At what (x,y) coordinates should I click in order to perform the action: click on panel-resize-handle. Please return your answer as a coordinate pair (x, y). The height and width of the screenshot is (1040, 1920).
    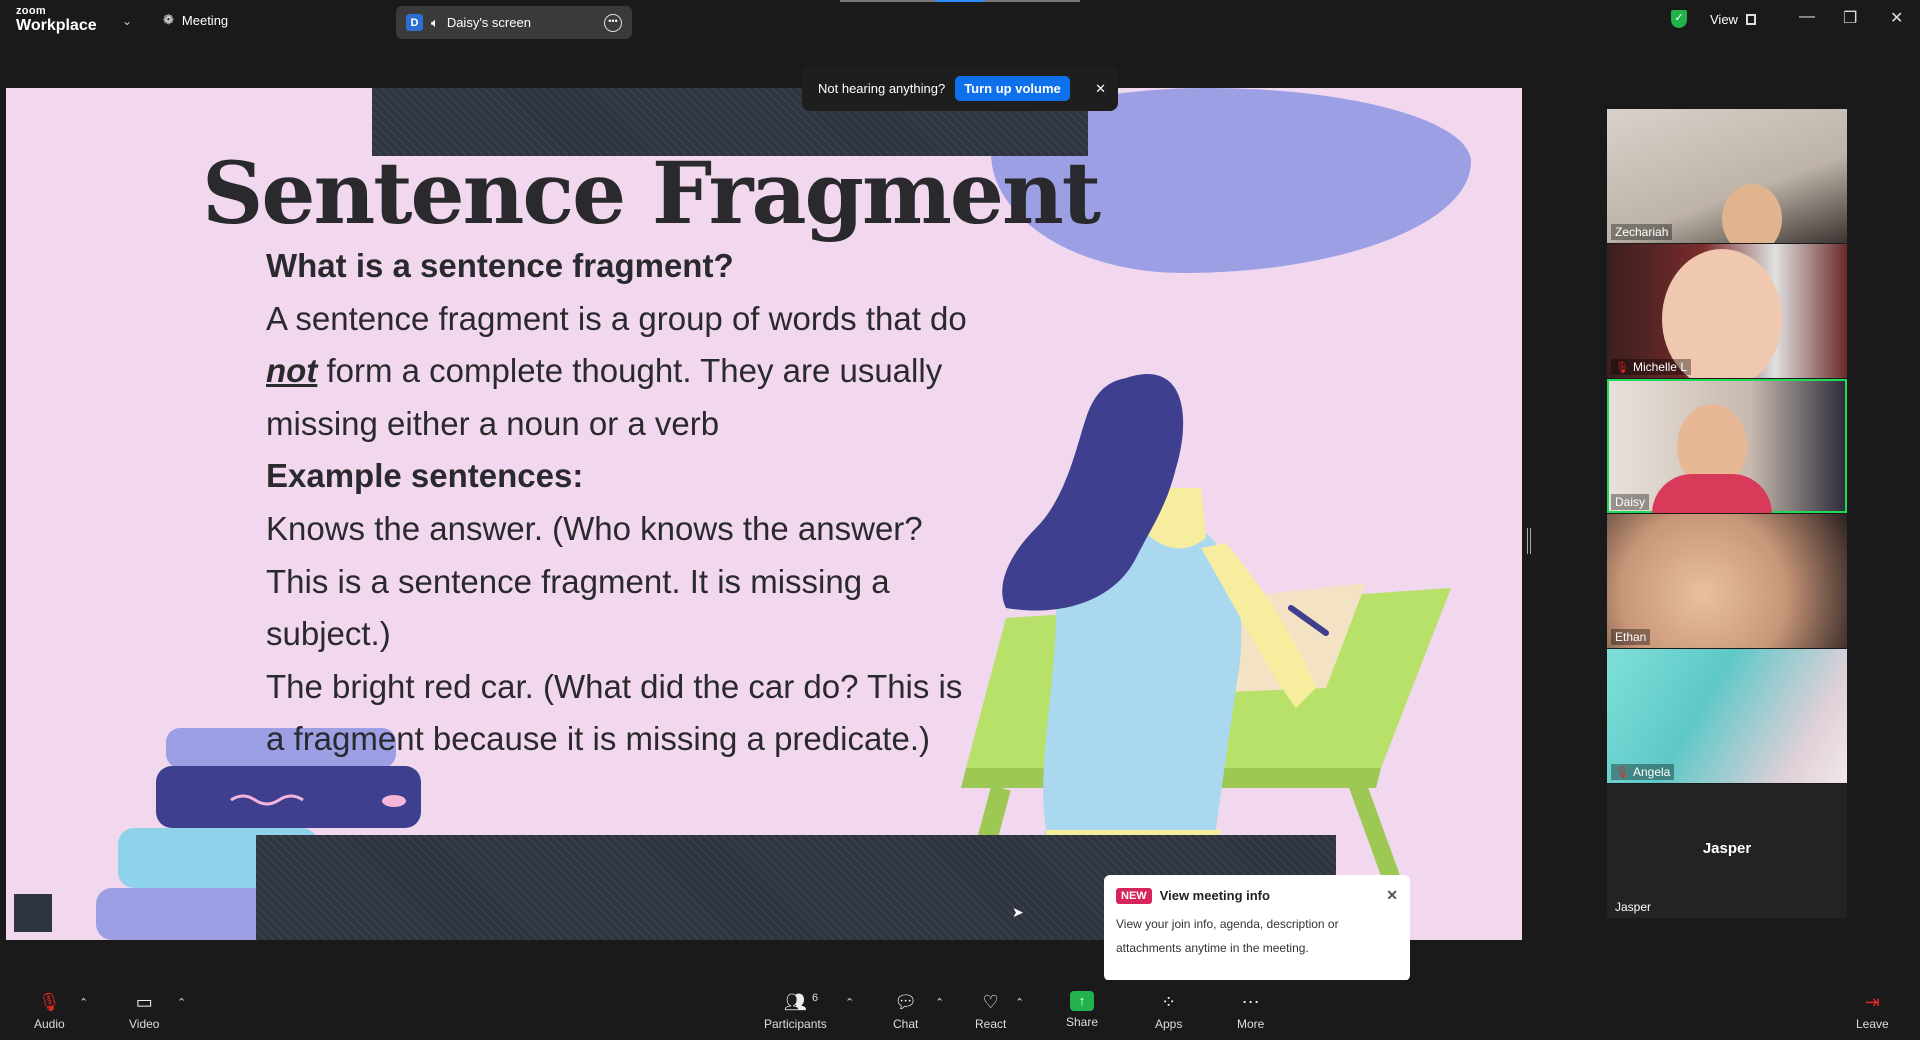
    Looking at the image, I should click on (1529, 541).